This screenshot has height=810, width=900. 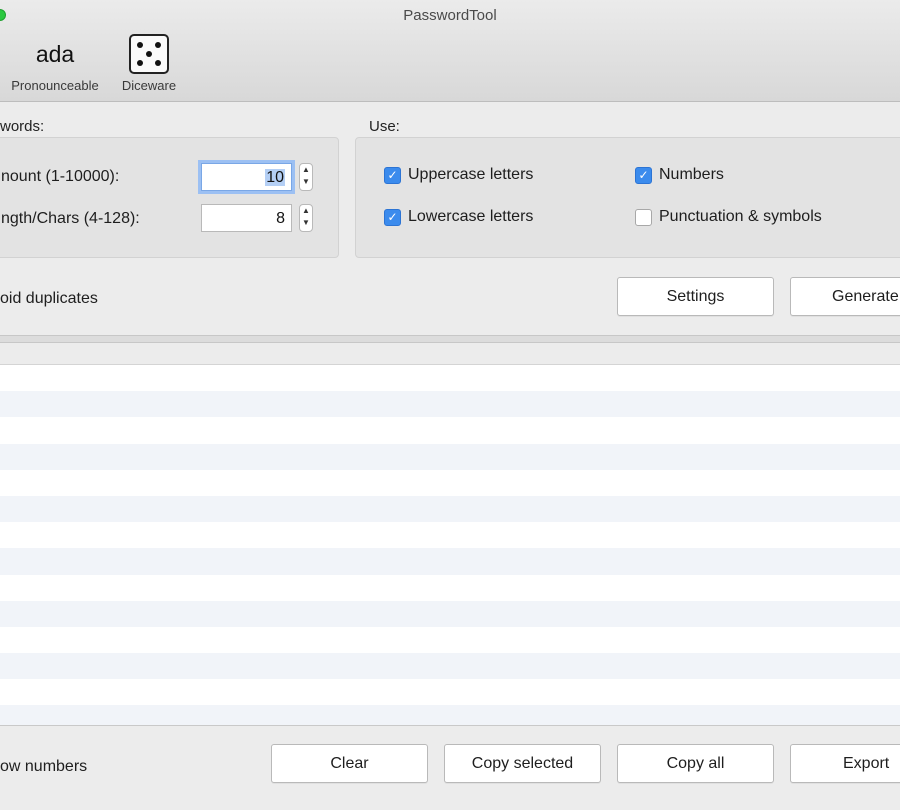 I want to click on amount-label: nount (1-10000):, so click(x=60, y=176).